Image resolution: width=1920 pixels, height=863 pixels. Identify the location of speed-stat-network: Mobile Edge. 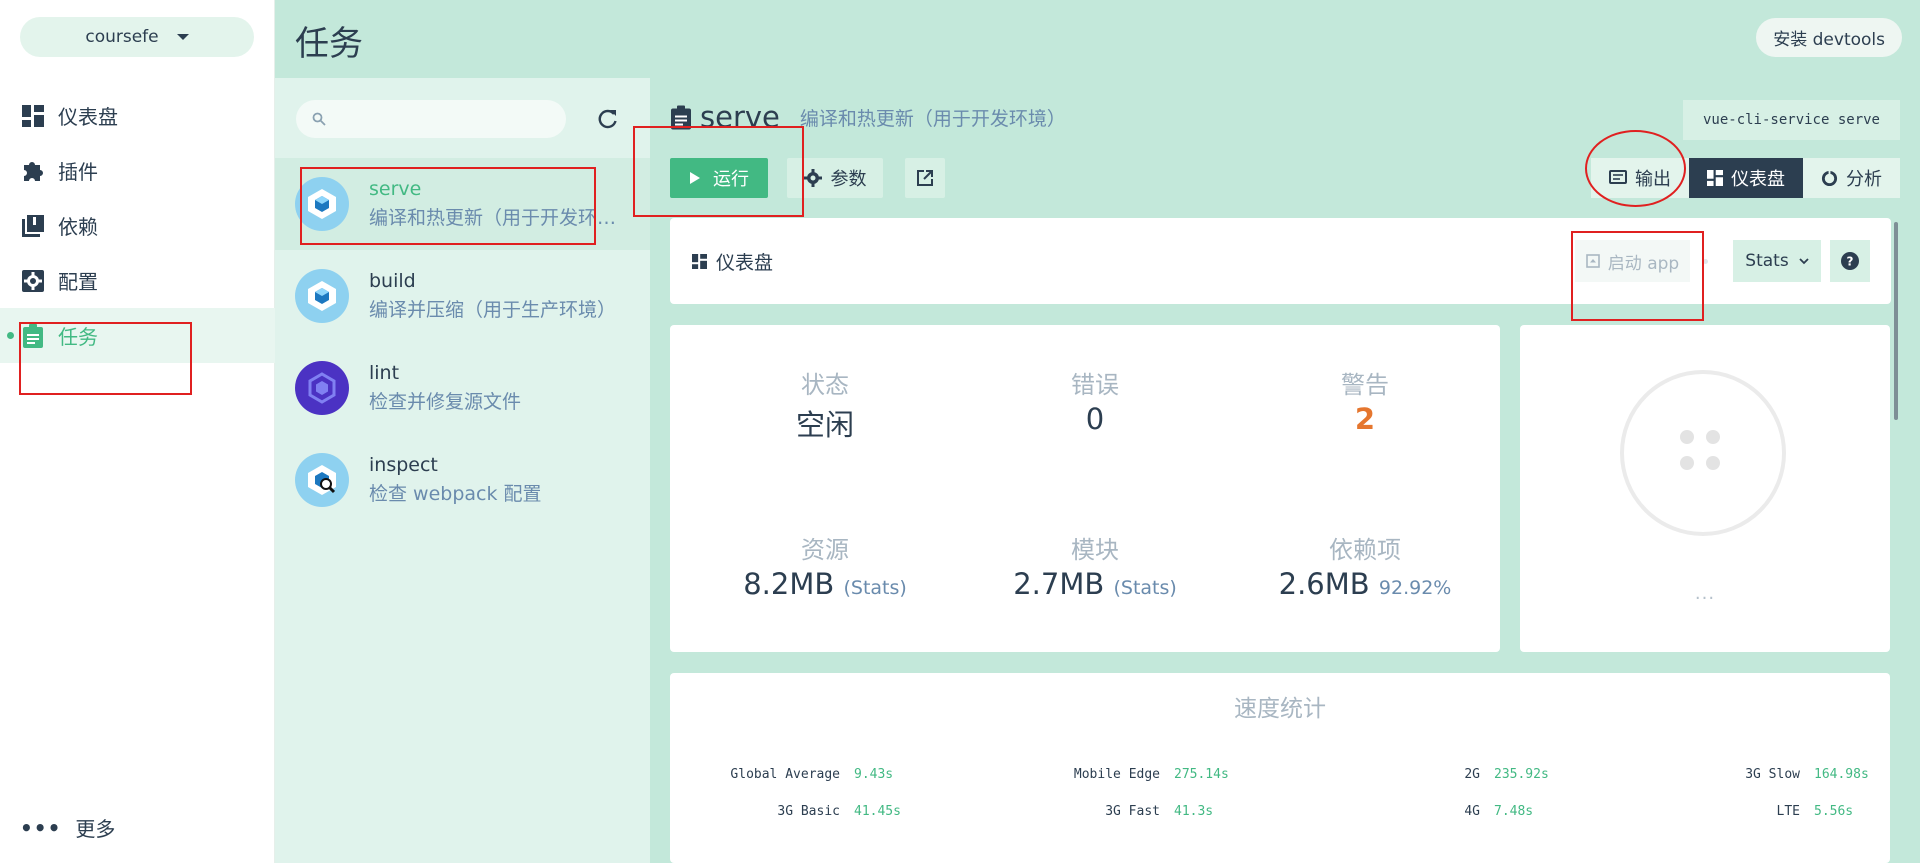
(1116, 774).